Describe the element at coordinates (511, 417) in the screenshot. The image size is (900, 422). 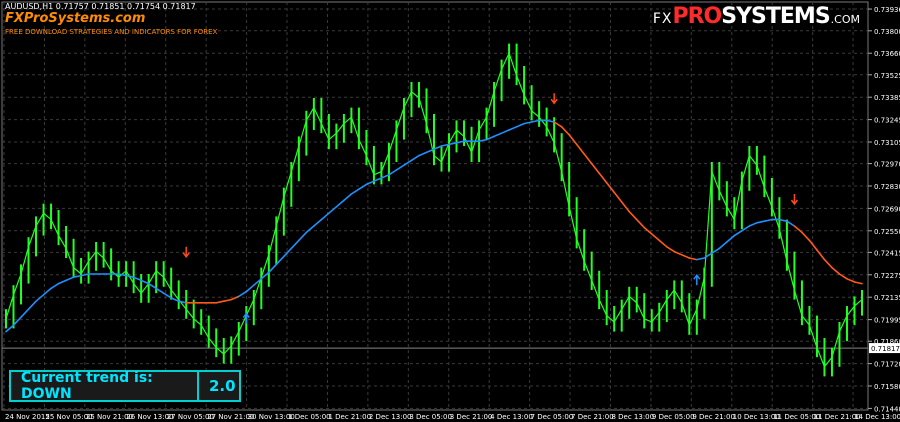
I see `x-tick-label: 4 Dec 13:00` at that location.